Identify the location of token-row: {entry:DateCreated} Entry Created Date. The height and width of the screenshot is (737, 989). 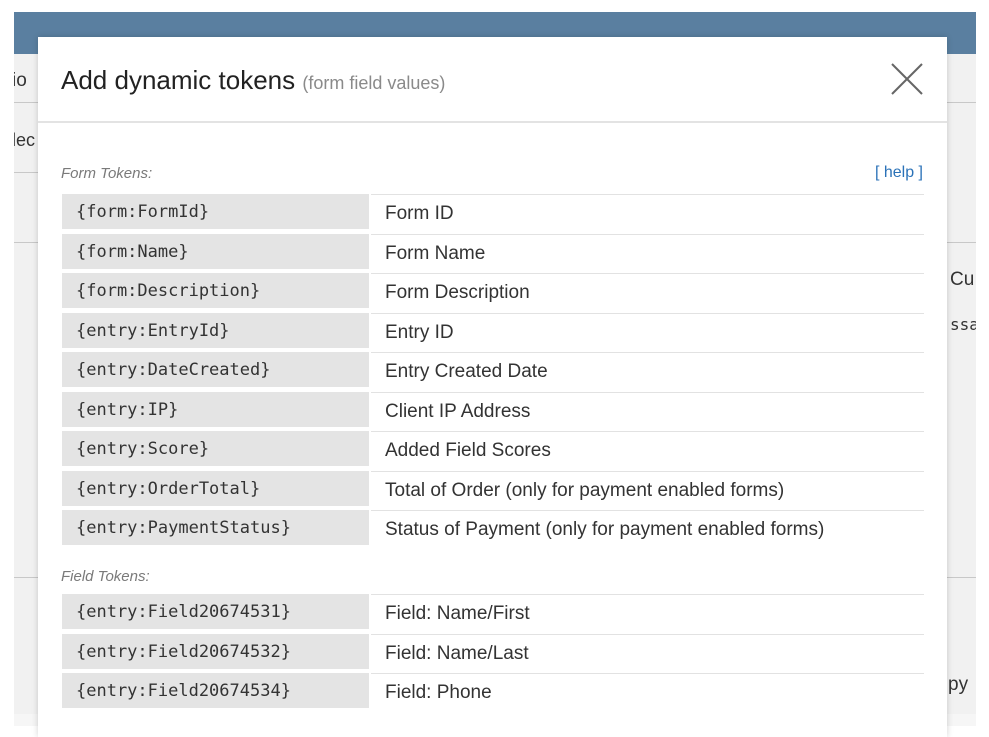
(493, 372).